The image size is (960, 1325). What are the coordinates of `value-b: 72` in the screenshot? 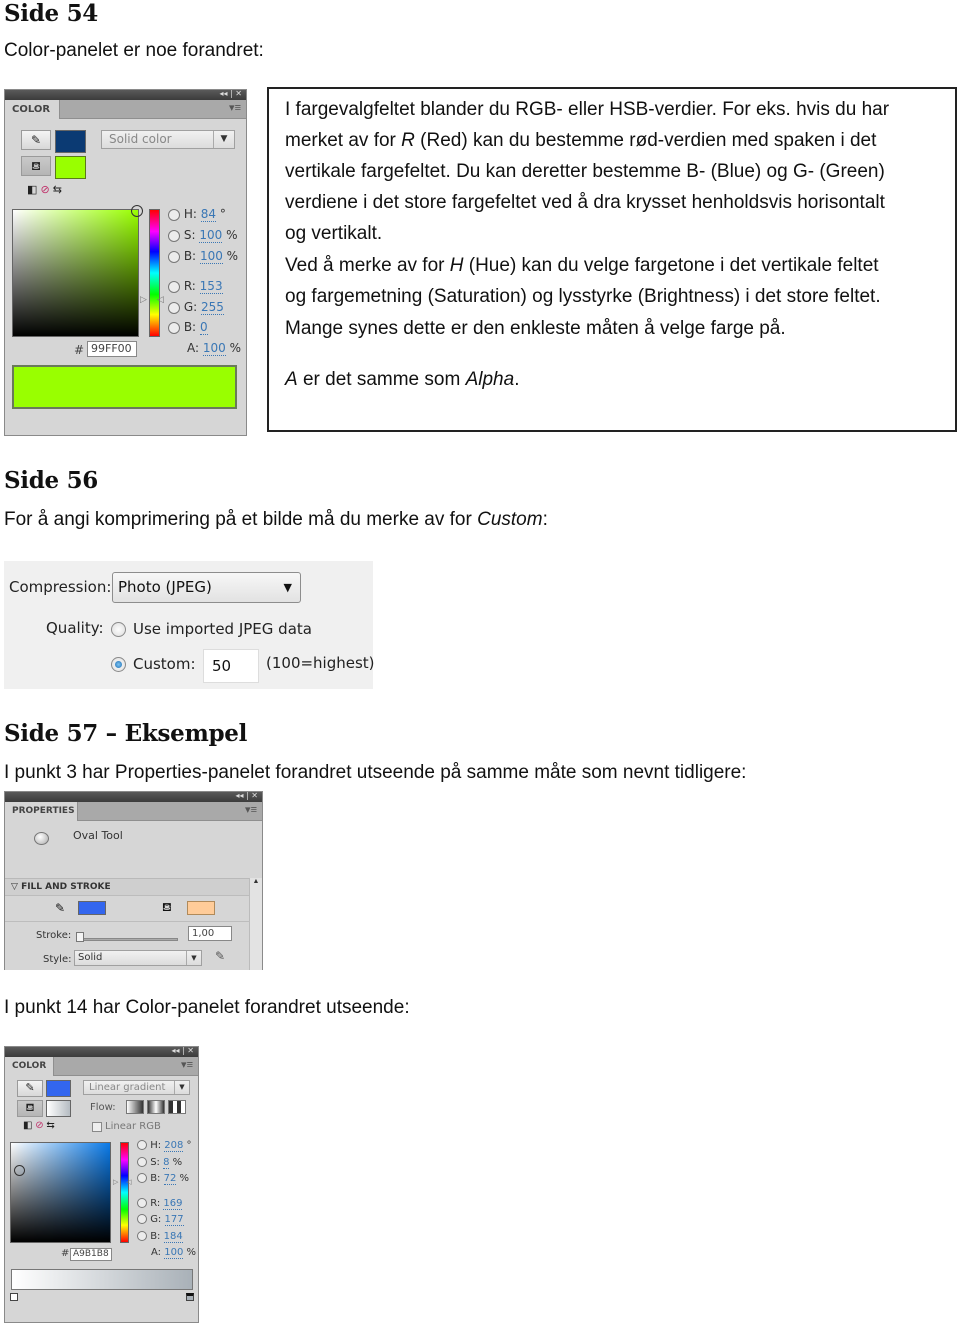 It's located at (170, 1179).